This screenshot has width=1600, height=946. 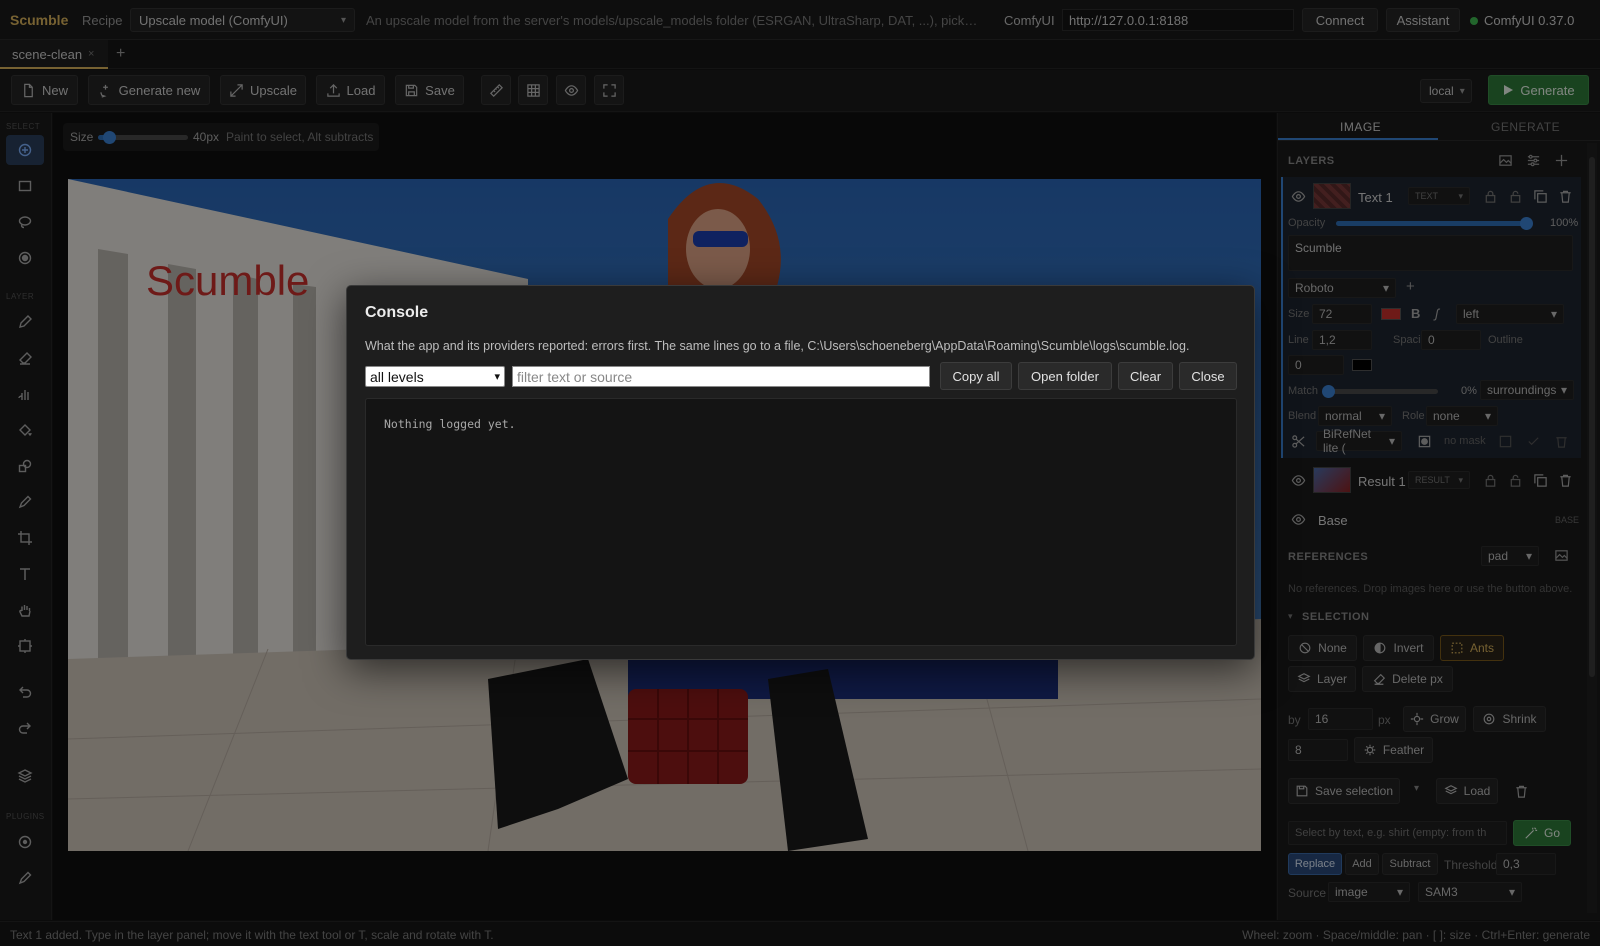 I want to click on clear-button: Clear, so click(x=1145, y=376).